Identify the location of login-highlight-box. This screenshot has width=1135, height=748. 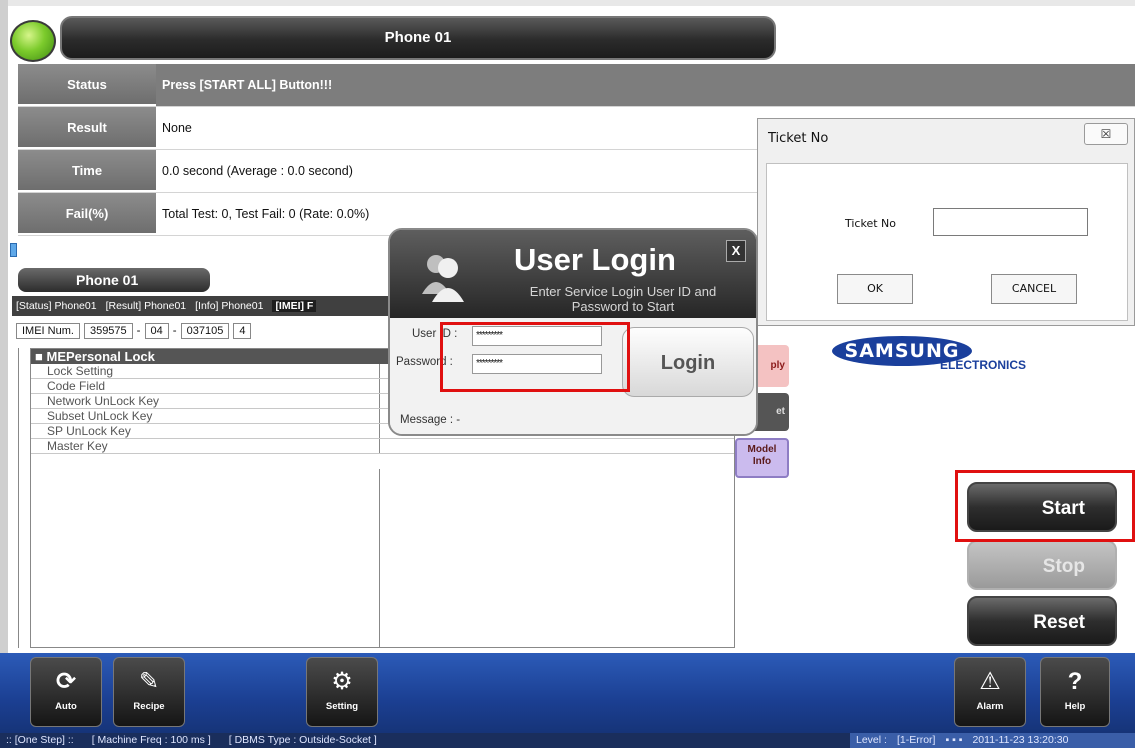
(535, 357).